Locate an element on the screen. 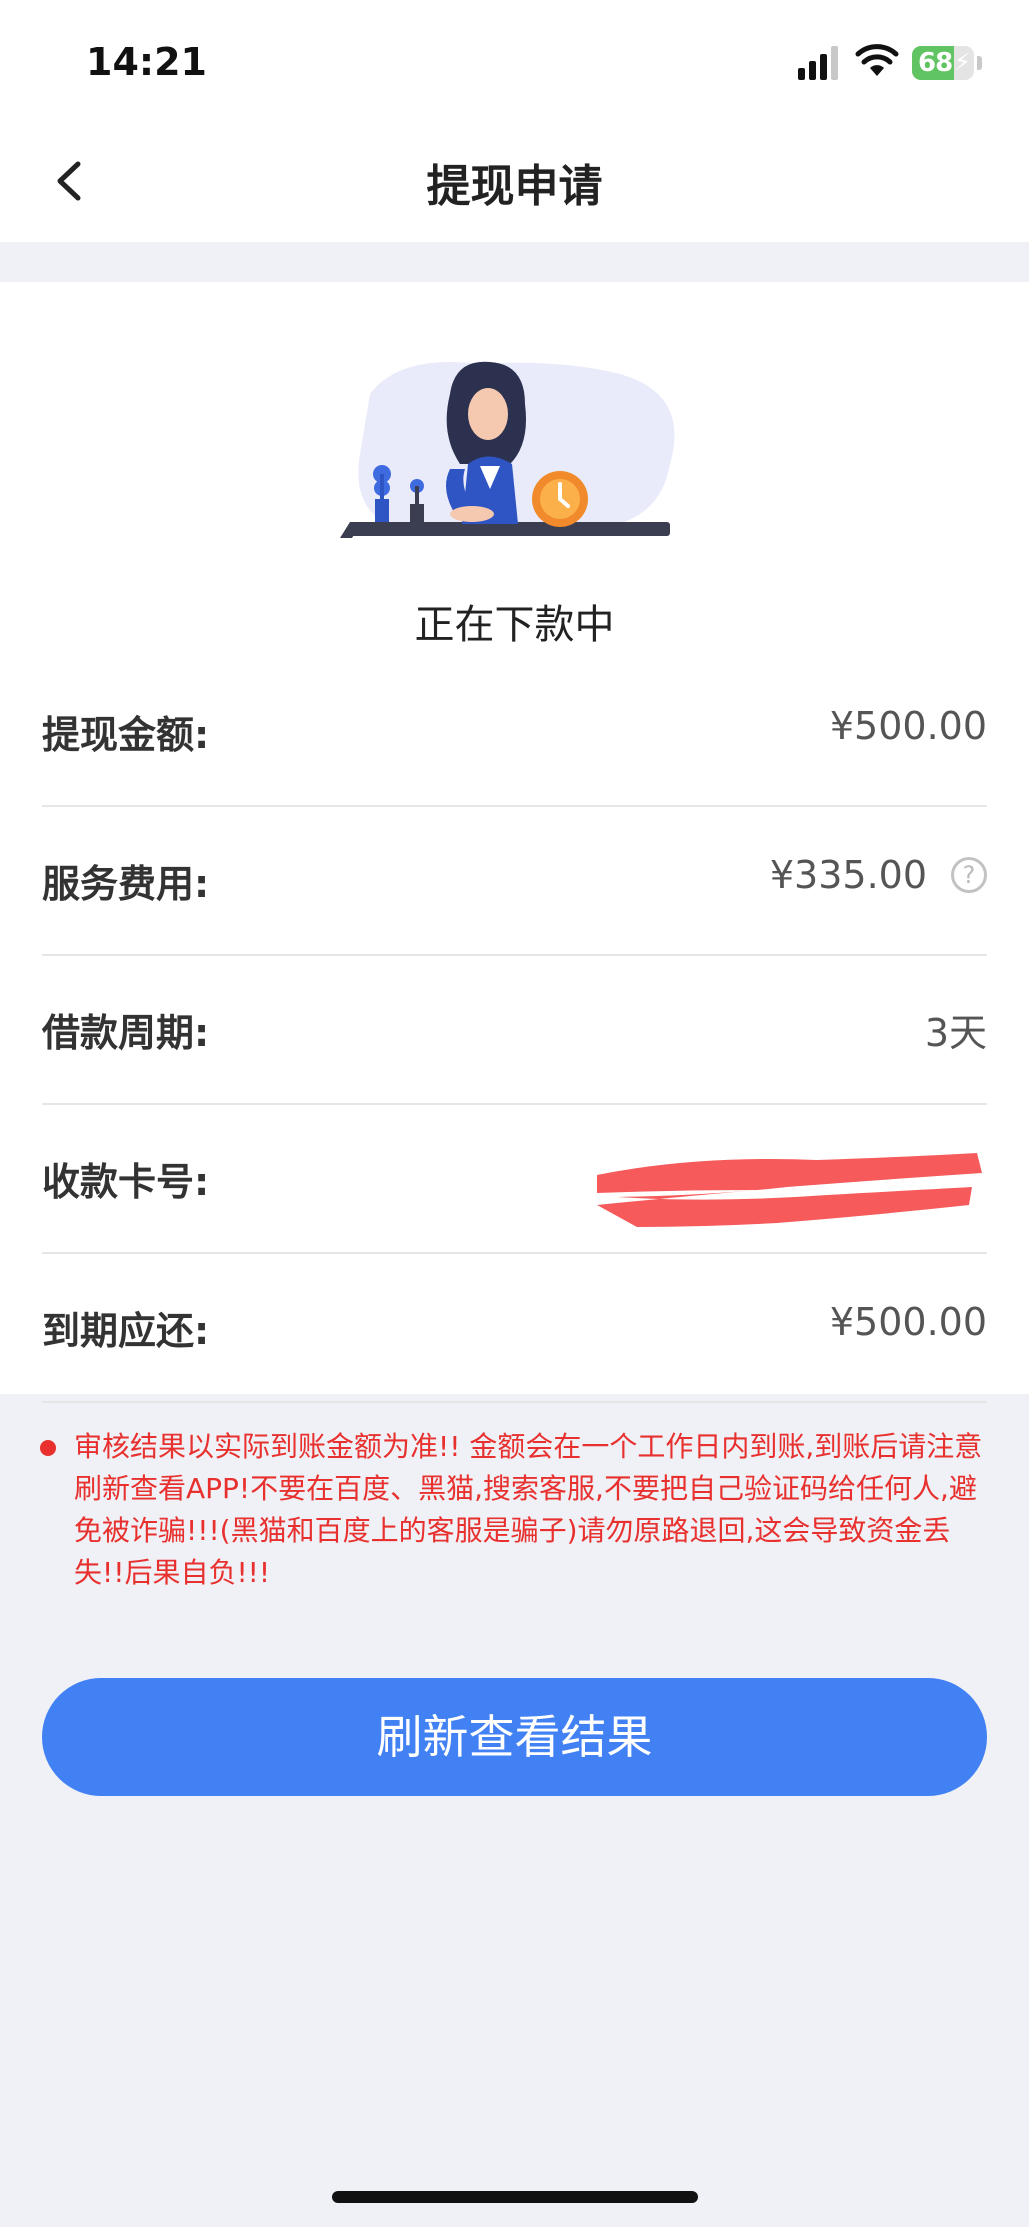 This screenshot has height=2227, width=1029. home-indicator is located at coordinates (515, 2197).